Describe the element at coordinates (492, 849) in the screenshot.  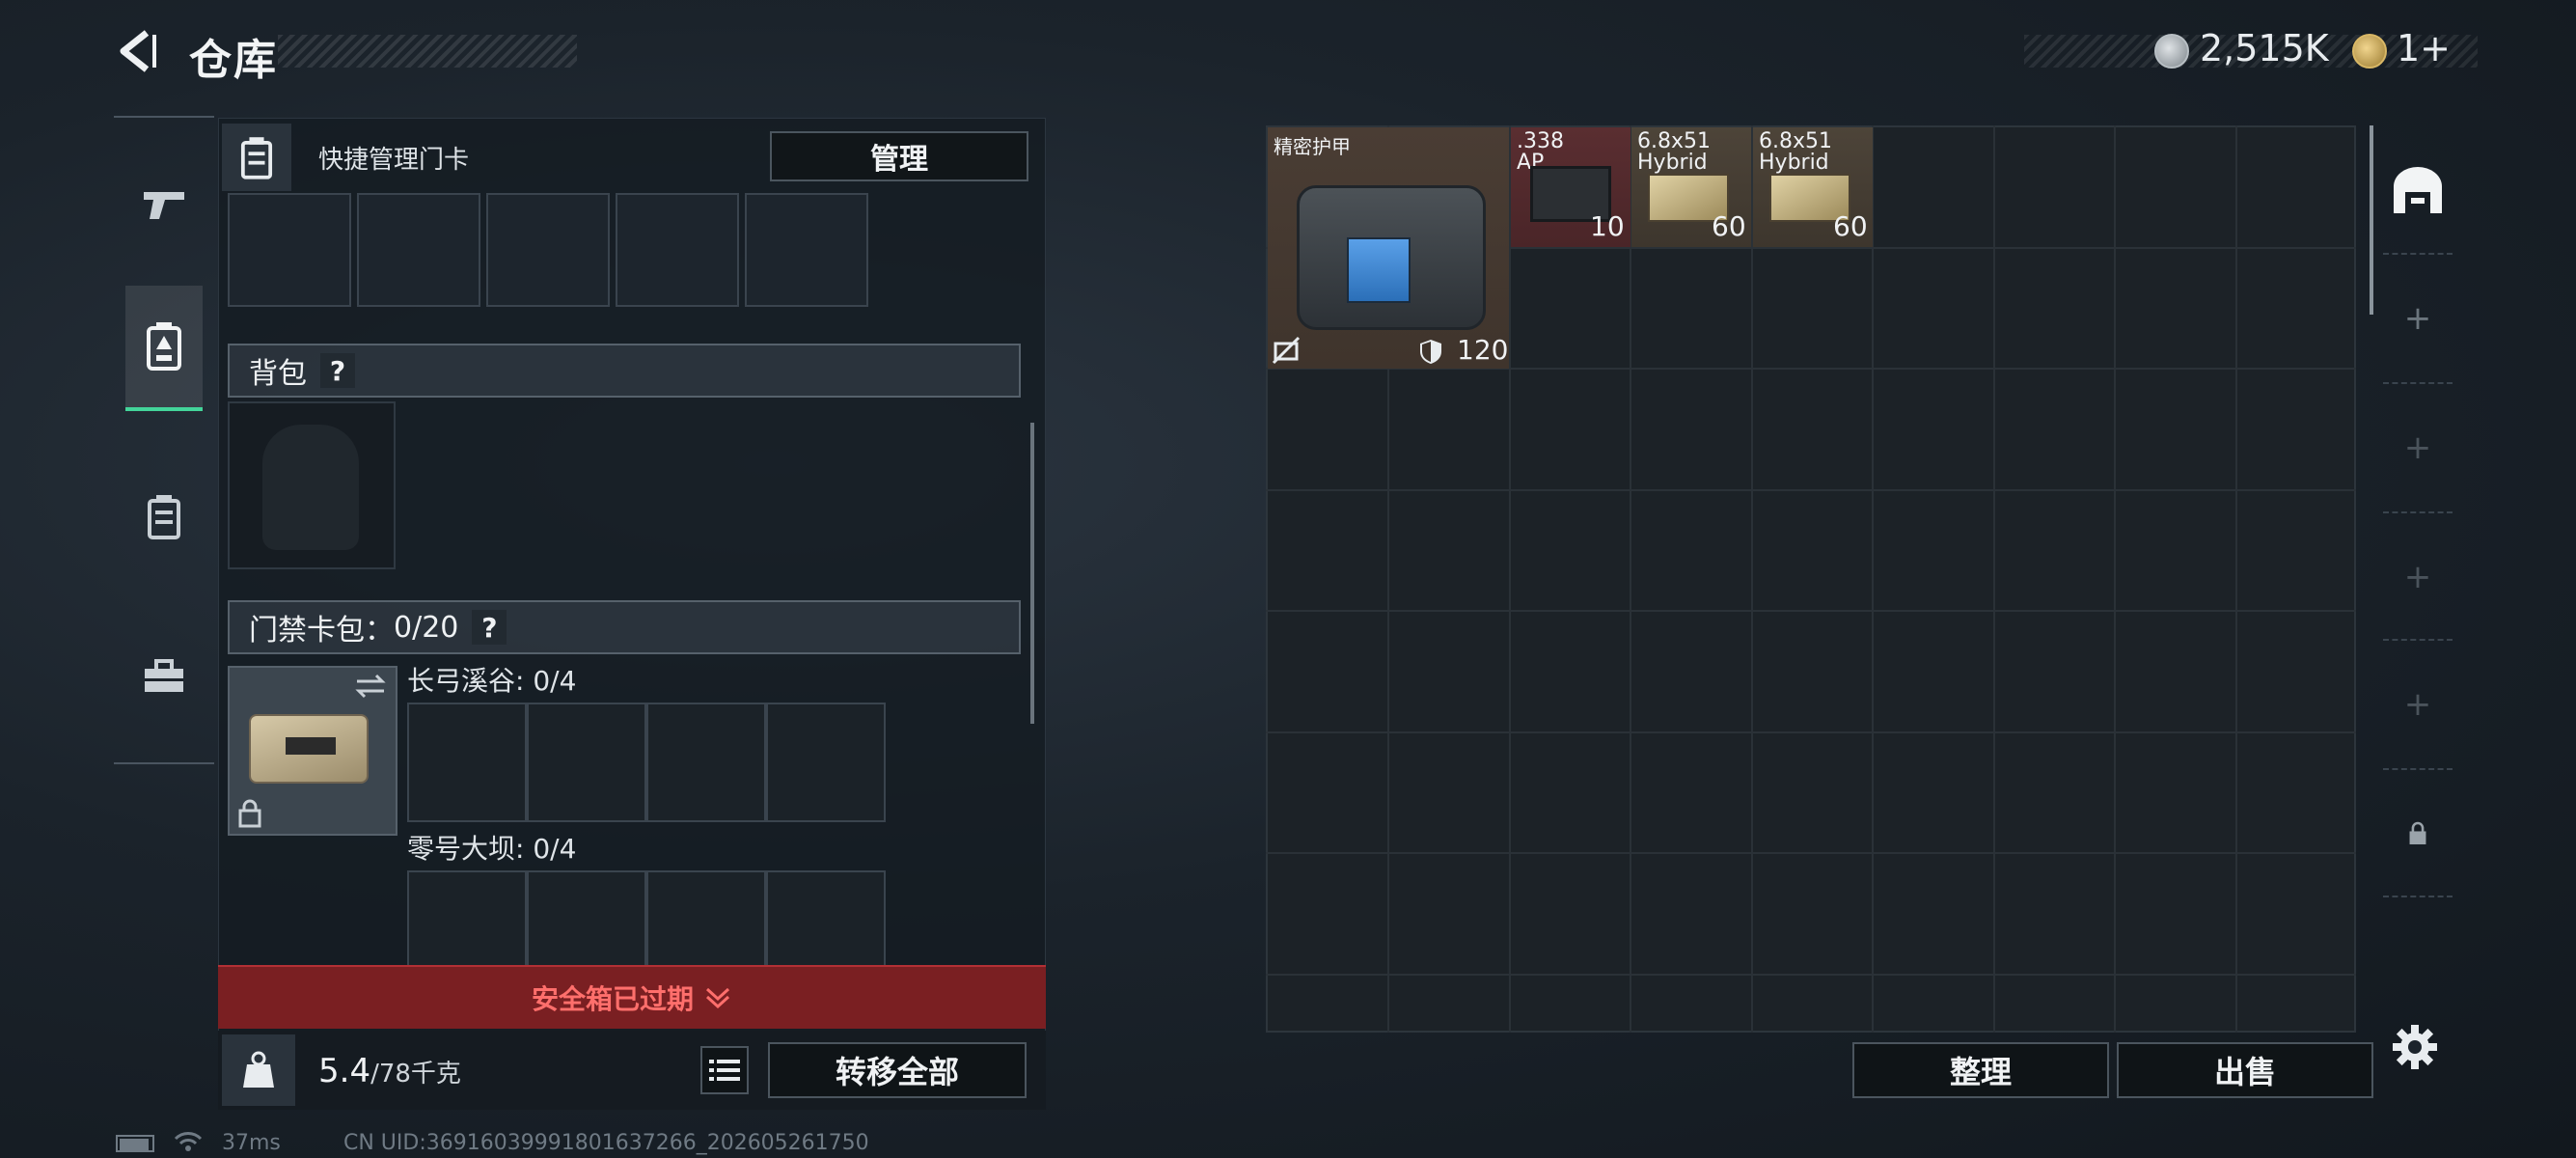
I see `key-group-label: 零号大坝: 0/4` at that location.